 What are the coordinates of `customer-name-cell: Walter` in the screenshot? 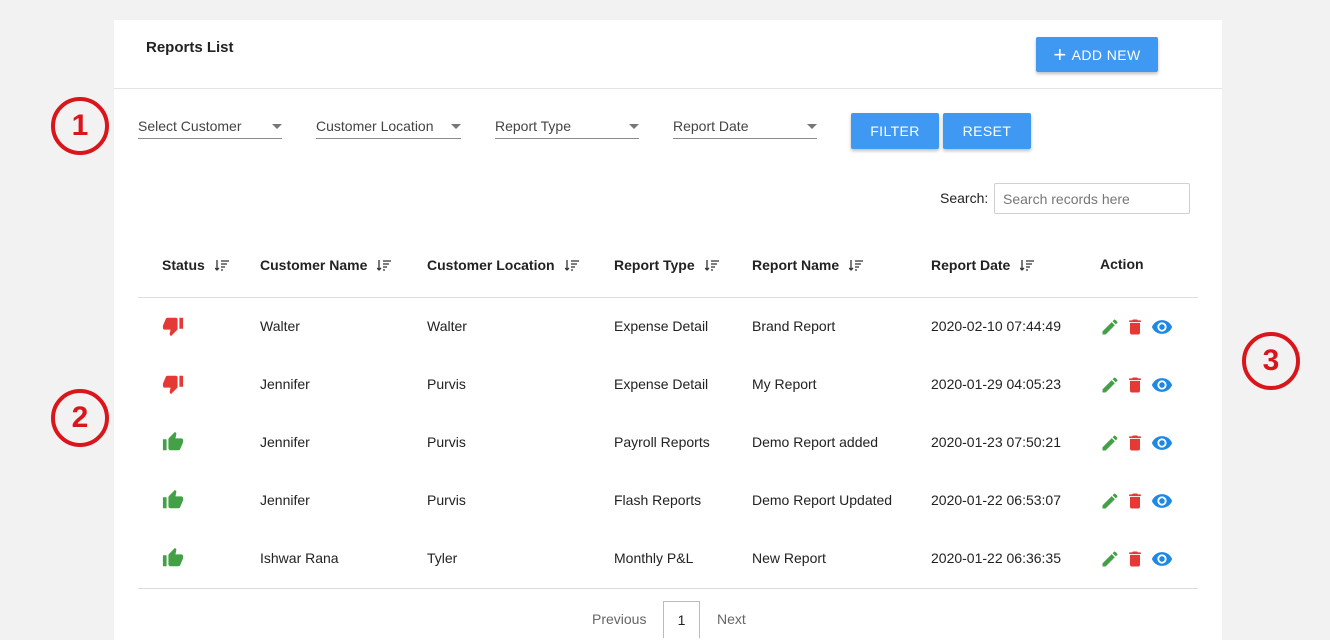 It's located at (280, 326).